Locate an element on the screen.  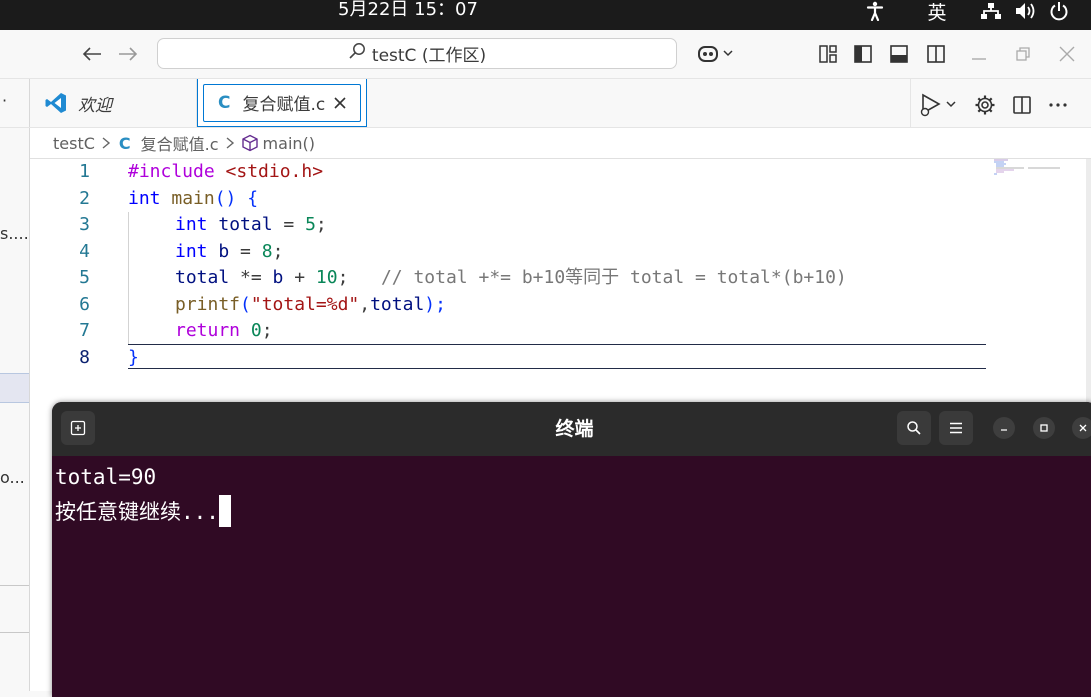
code-token: "total=%d" is located at coordinates (305, 304).